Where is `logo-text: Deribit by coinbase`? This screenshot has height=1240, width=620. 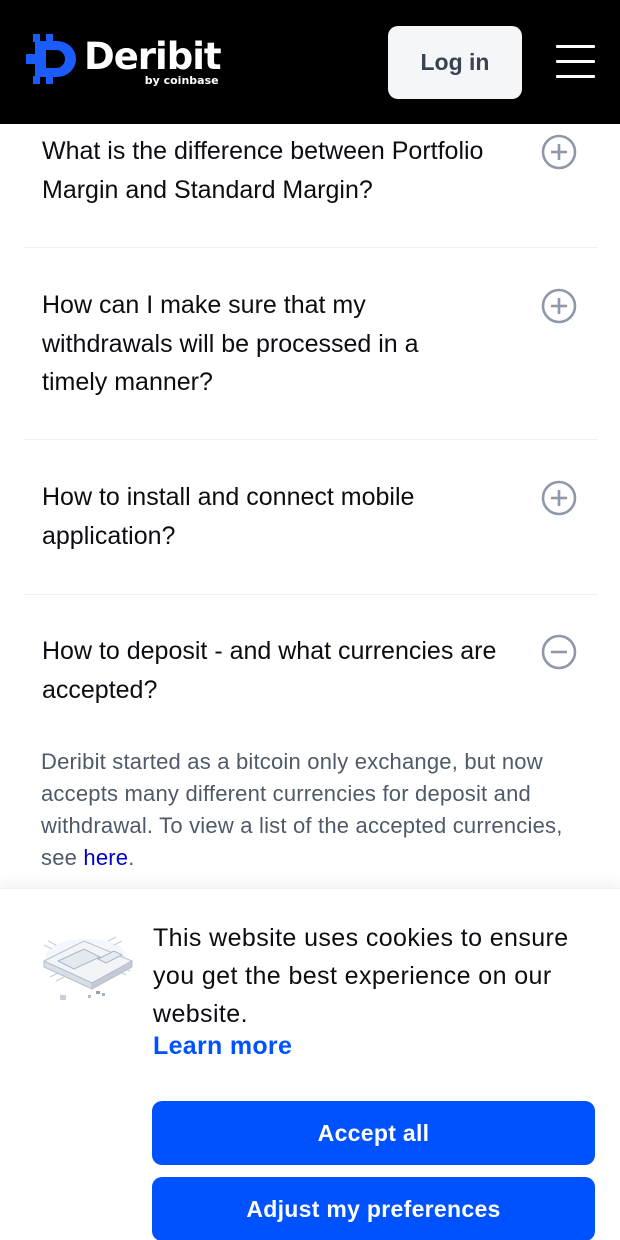
logo-text: Deribit by coinbase is located at coordinates (153, 59).